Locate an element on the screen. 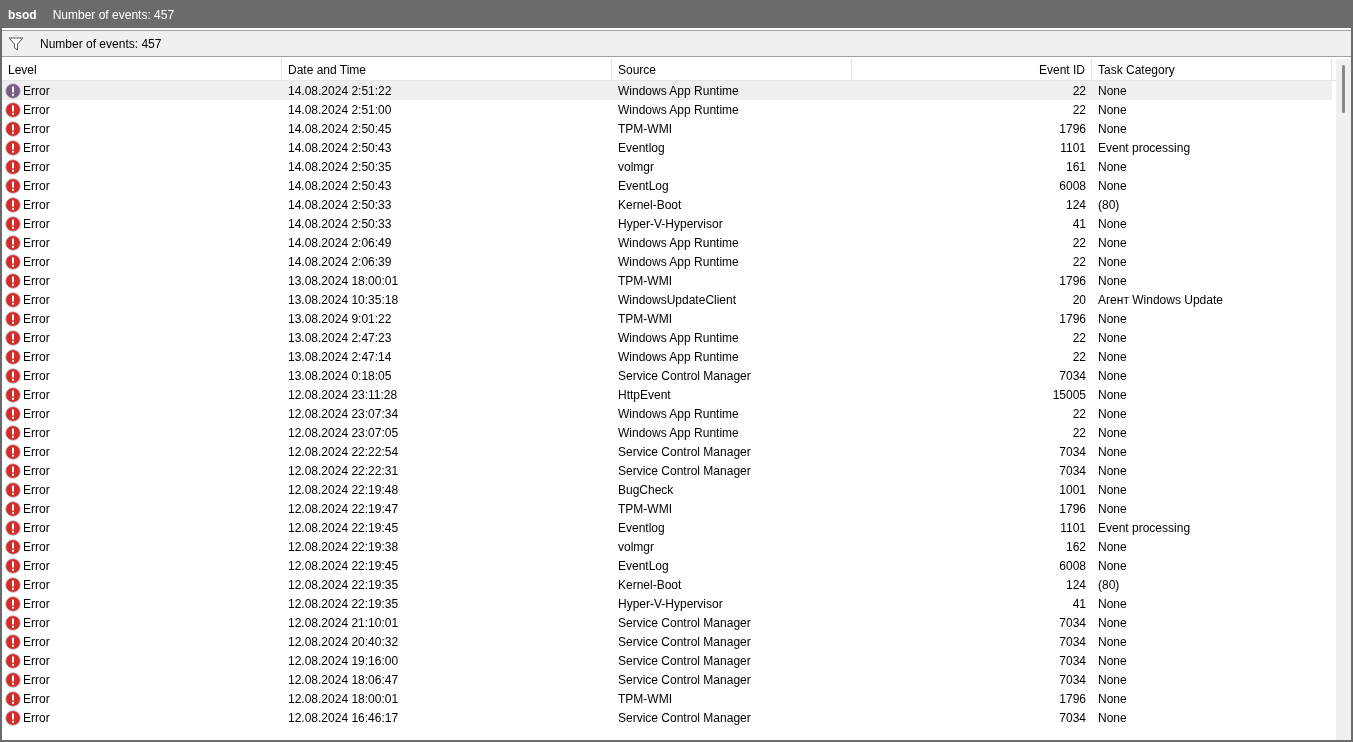  date-cell: 12.08.2024 20:40:32 is located at coordinates (343, 641).